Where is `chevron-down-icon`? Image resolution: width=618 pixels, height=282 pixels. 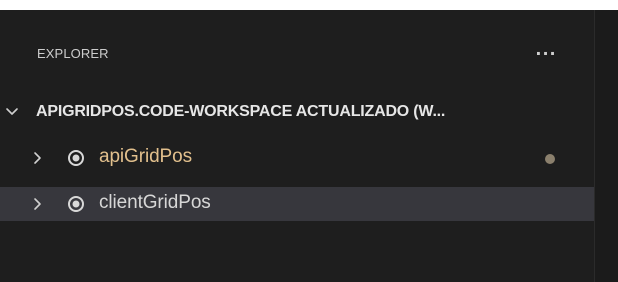
chevron-down-icon is located at coordinates (12, 112).